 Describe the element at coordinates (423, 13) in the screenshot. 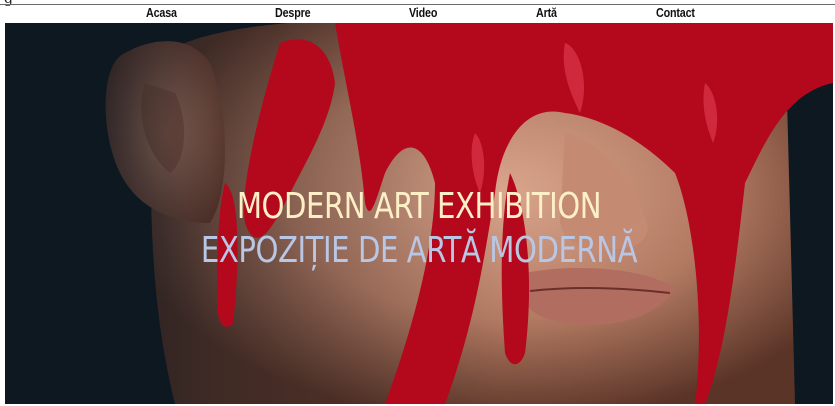

I see `nav-link-video: Video` at that location.